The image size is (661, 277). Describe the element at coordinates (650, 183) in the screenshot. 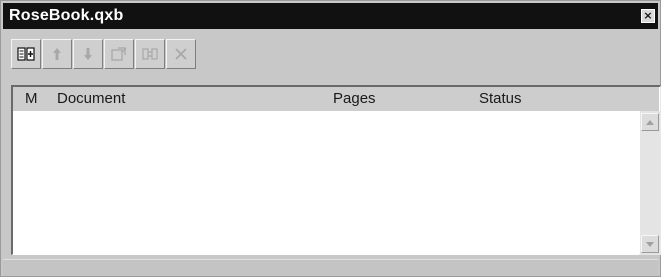

I see `vertical-scrollbar` at that location.